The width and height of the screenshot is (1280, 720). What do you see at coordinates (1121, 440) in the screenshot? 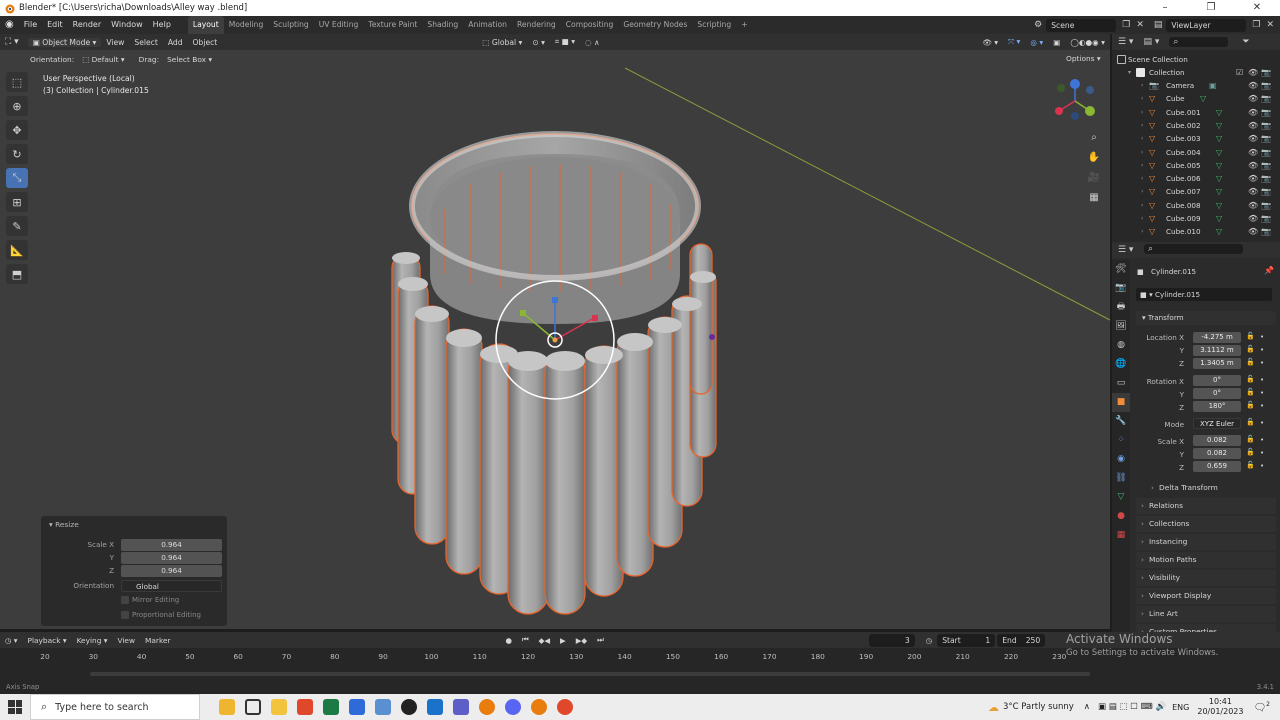
I see `particles-tab-icon: ⁘` at bounding box center [1121, 440].